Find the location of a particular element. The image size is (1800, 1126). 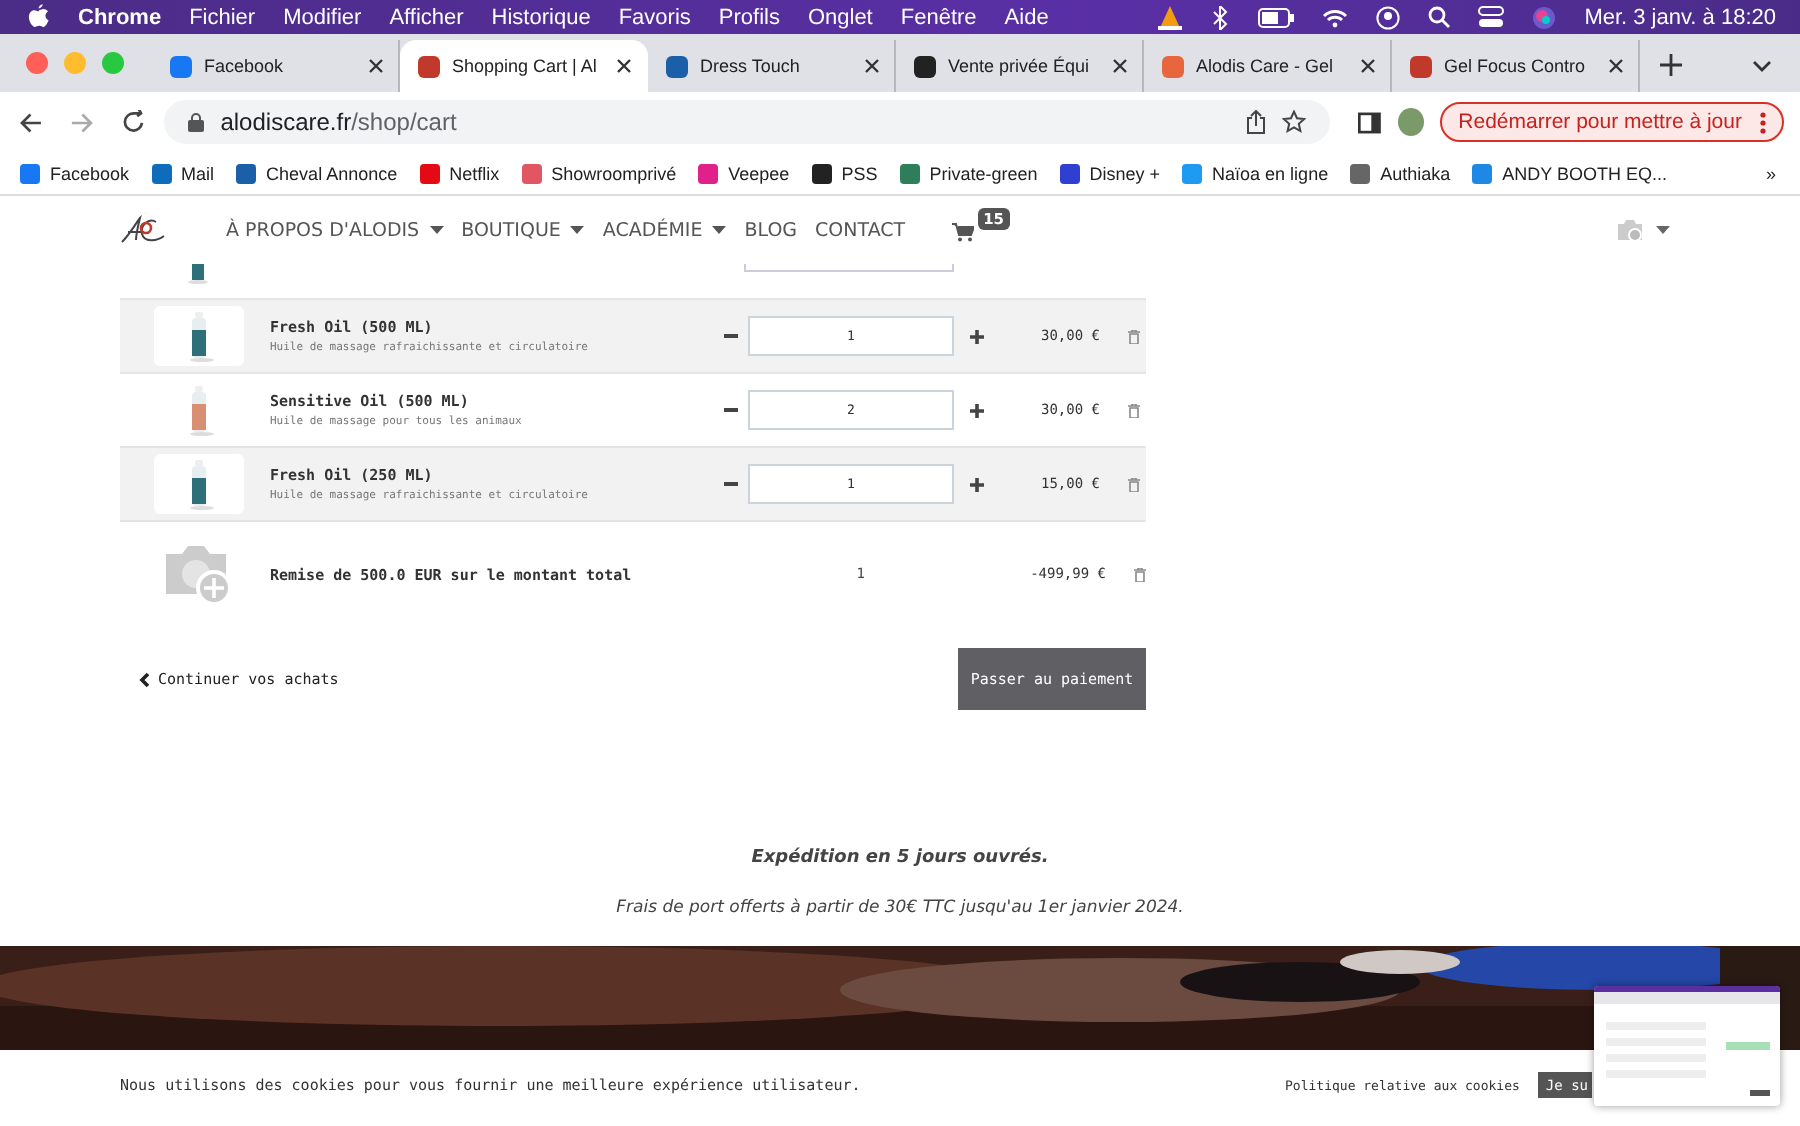

address-bar: alodiscare.fr/shop/cart is located at coordinates (747, 122).